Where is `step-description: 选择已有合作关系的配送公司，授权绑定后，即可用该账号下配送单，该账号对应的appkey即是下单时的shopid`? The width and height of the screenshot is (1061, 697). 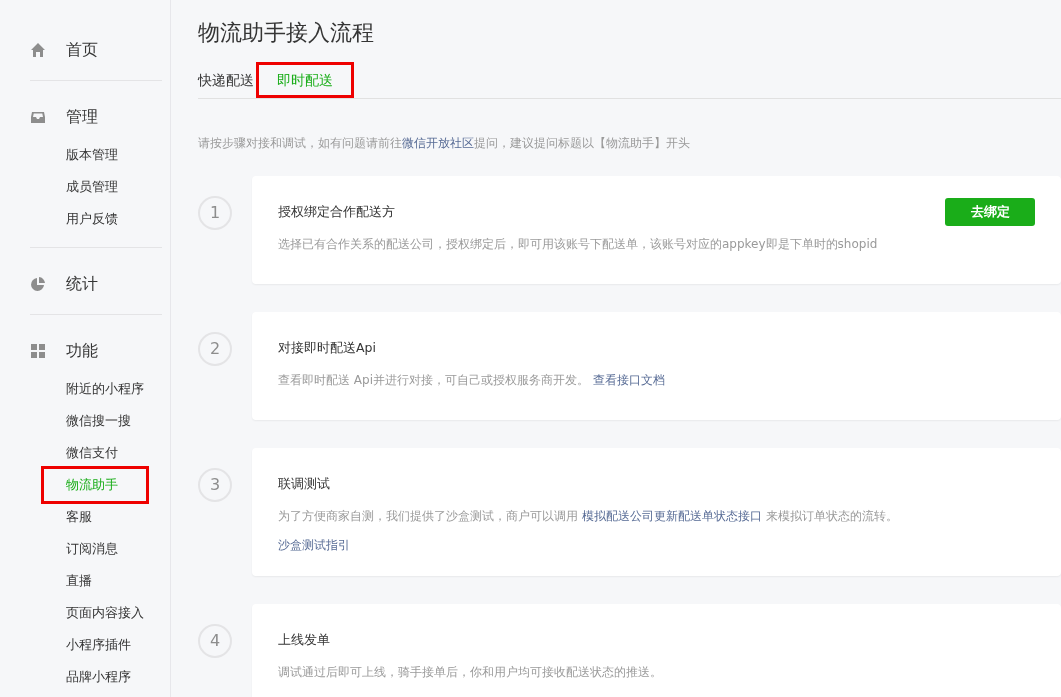 step-description: 选择已有合作关系的配送公司，授权绑定后，即可用该账号下配送单，该账号对应的appkey即是下单时的shopid is located at coordinates (578, 244).